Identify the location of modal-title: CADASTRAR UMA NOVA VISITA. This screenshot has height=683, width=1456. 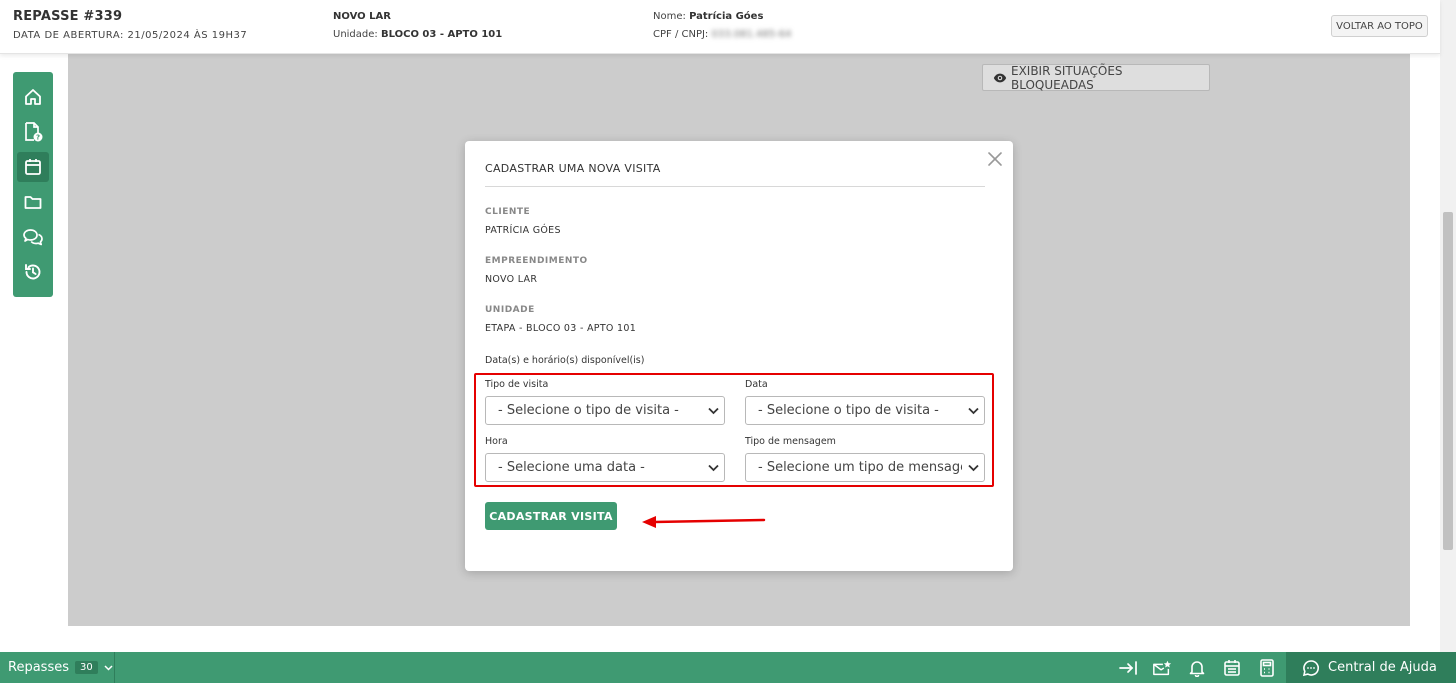
(573, 168).